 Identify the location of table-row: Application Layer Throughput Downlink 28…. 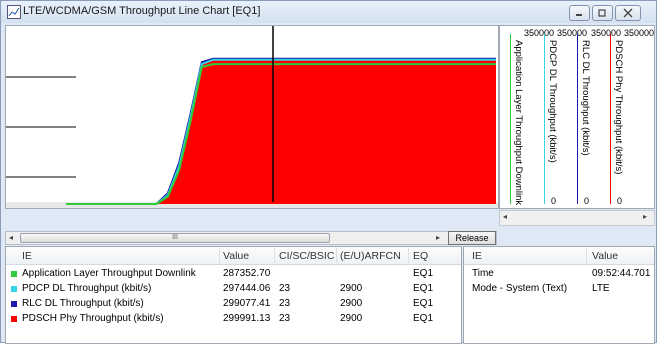
(233, 274).